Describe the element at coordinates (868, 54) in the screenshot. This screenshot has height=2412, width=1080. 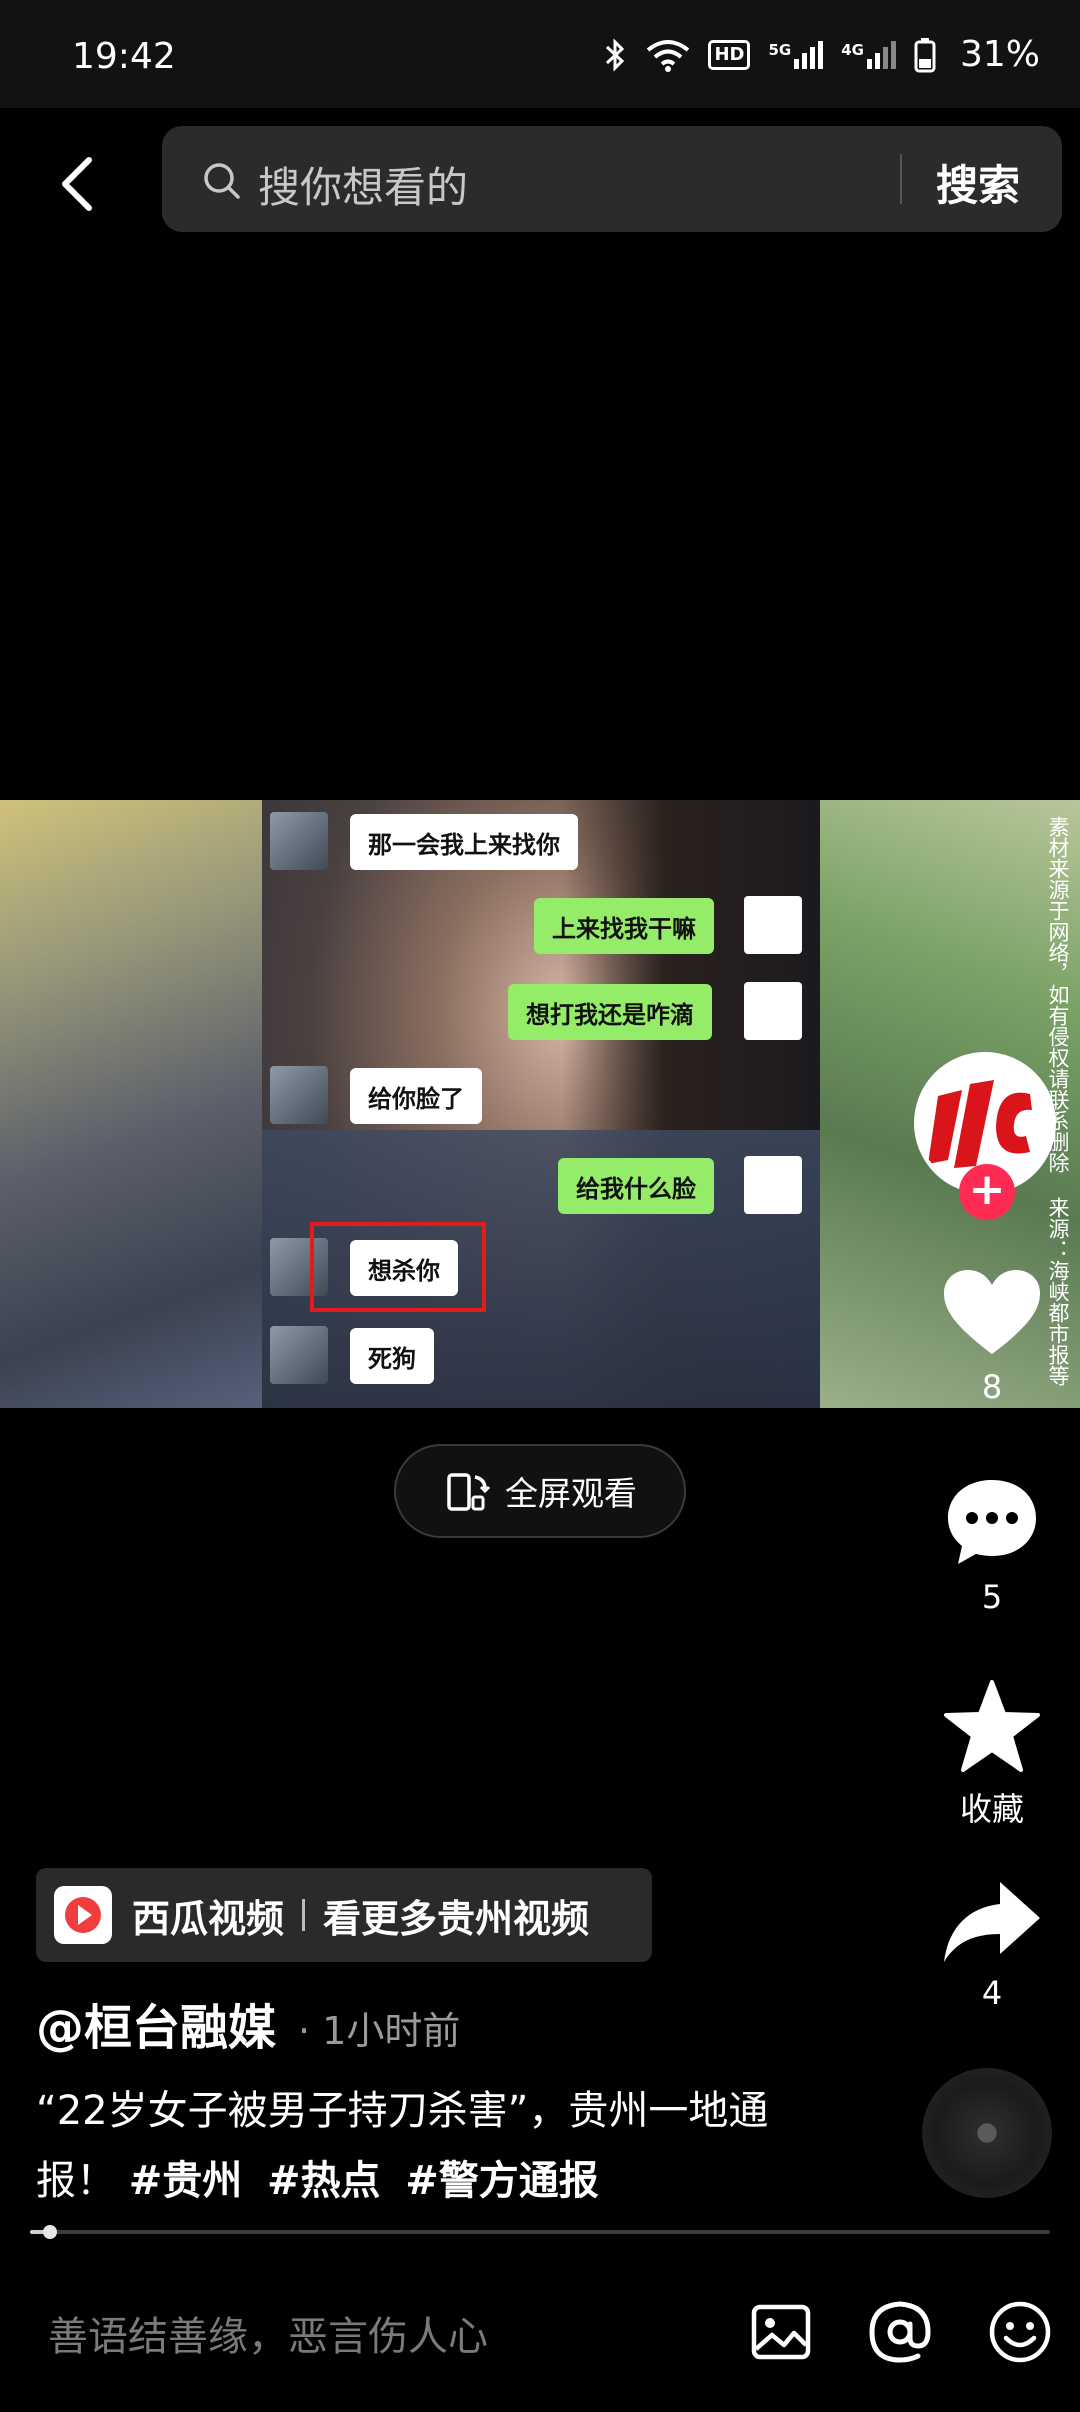
I see `4g-signal-icon: 4G` at that location.